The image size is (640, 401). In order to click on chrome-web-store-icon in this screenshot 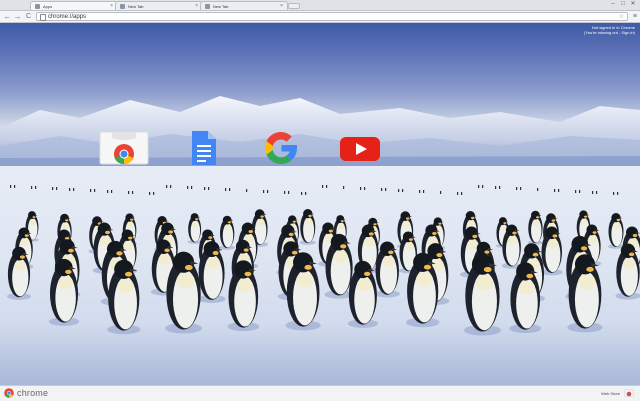, I will do `click(124, 148)`.